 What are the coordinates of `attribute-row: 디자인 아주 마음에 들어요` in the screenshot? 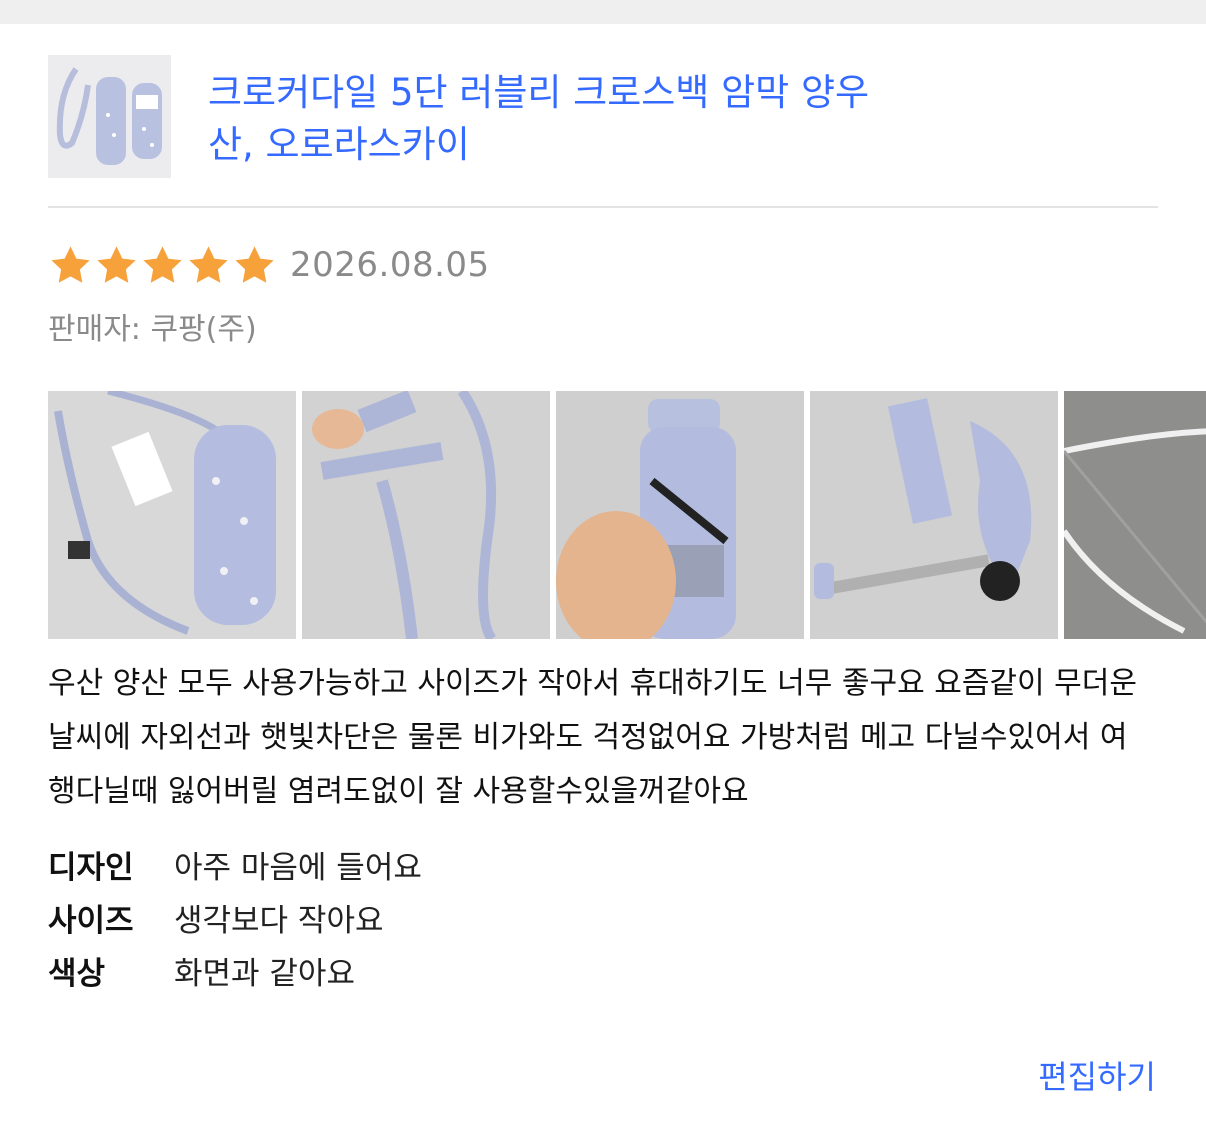 It's located at (235, 864).